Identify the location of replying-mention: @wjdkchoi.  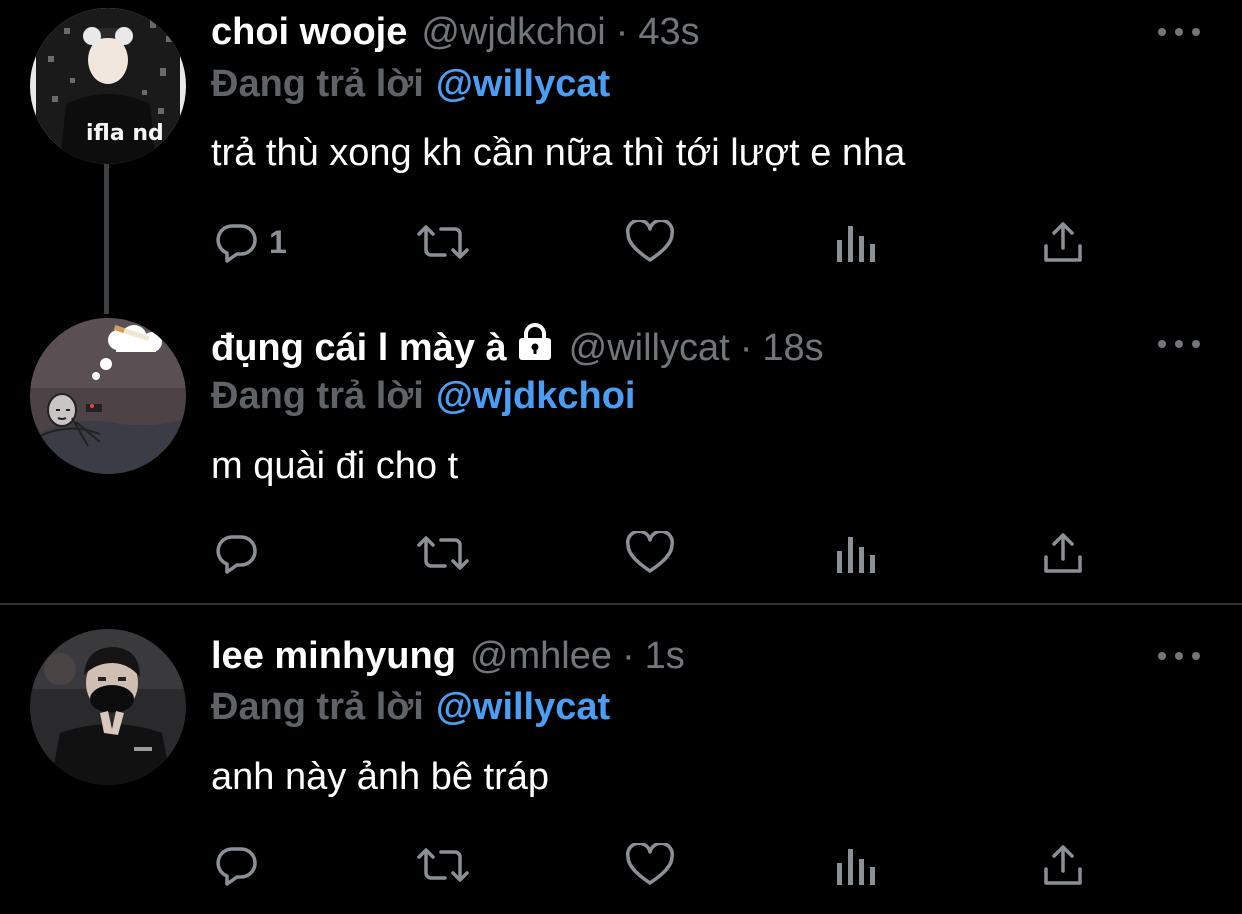
(536, 396).